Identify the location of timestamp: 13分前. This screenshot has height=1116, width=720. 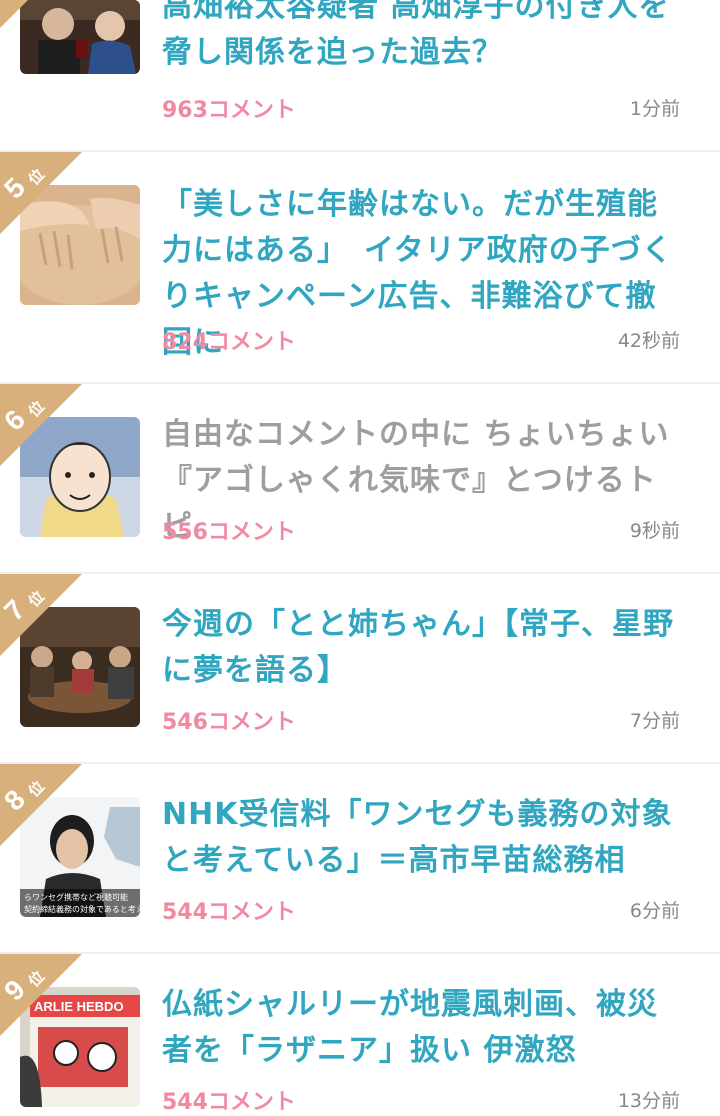
(648, 1101).